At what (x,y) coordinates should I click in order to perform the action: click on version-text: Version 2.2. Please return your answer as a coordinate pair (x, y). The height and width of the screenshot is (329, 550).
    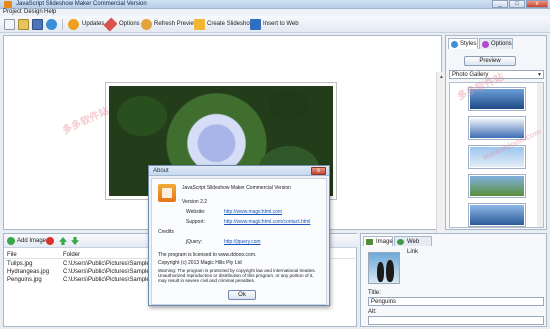
    Looking at the image, I should click on (195, 202).